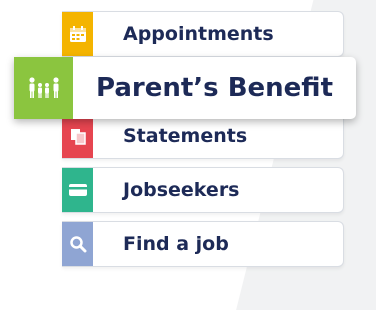  I want to click on search-icon-box, so click(77, 244).